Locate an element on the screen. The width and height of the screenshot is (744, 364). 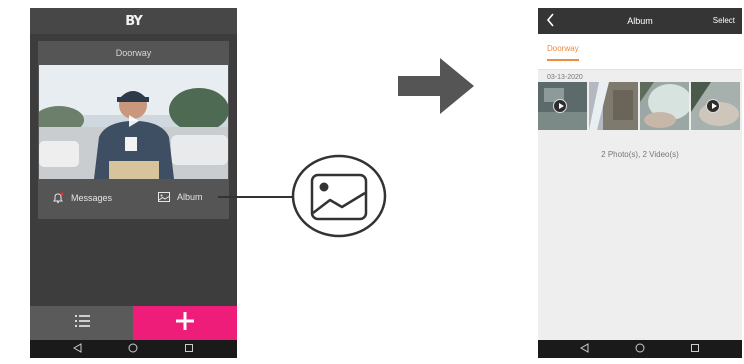
app-header: BY is located at coordinates (133, 21).